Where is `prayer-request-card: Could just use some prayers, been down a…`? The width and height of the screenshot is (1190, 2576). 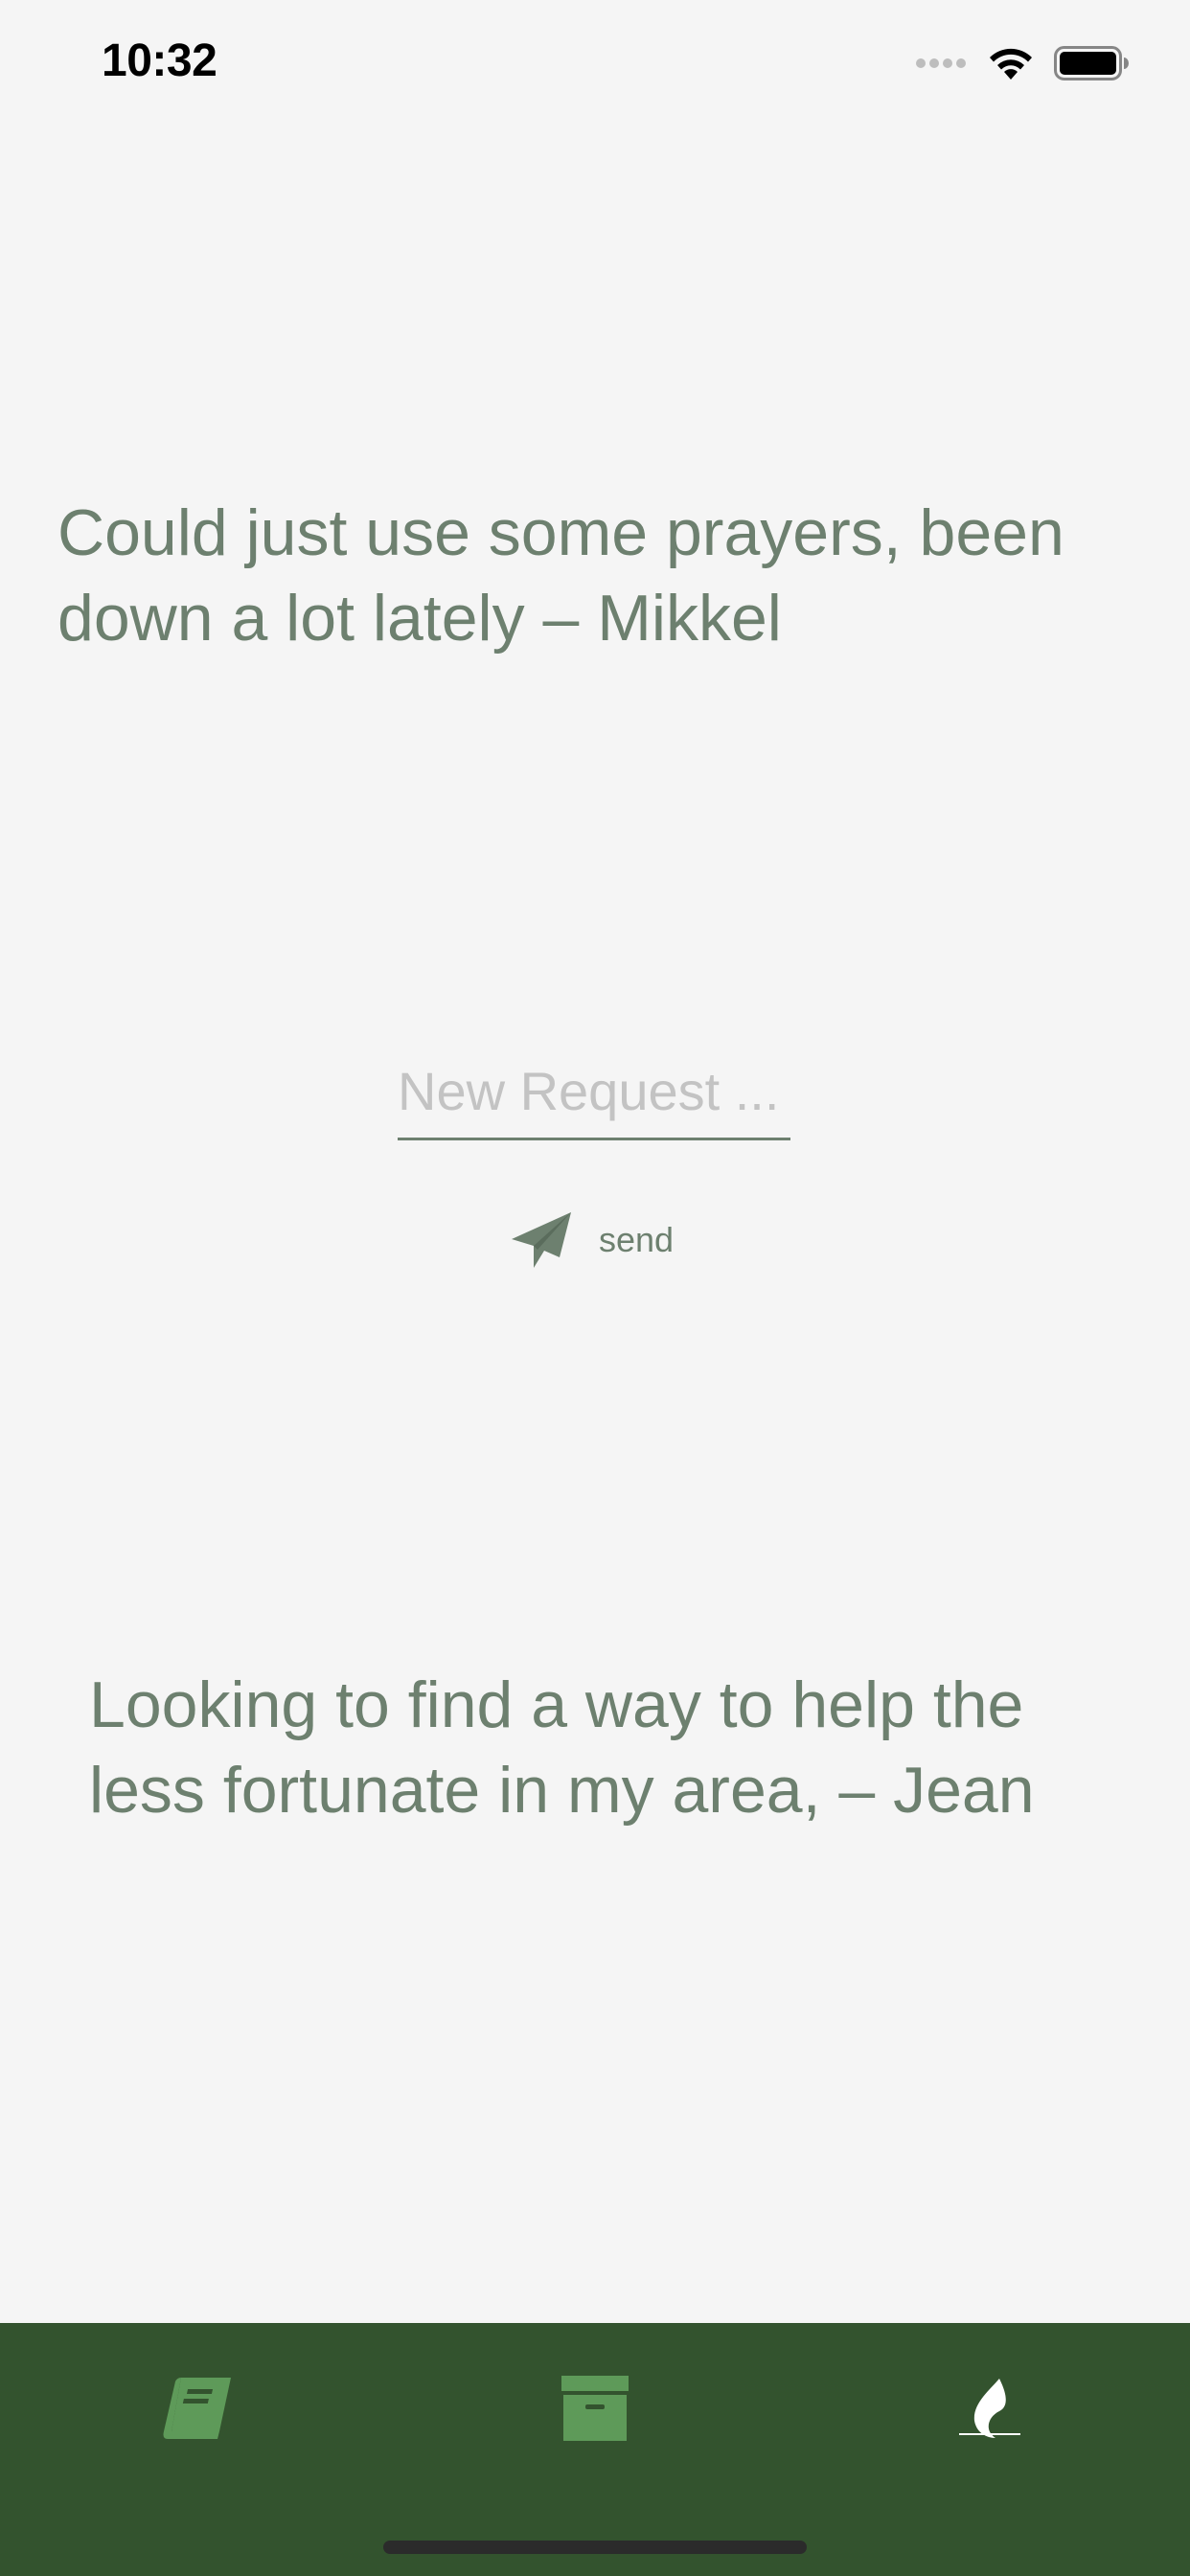
prayer-request-card: Could just use some prayers, been down a… is located at coordinates (560, 575).